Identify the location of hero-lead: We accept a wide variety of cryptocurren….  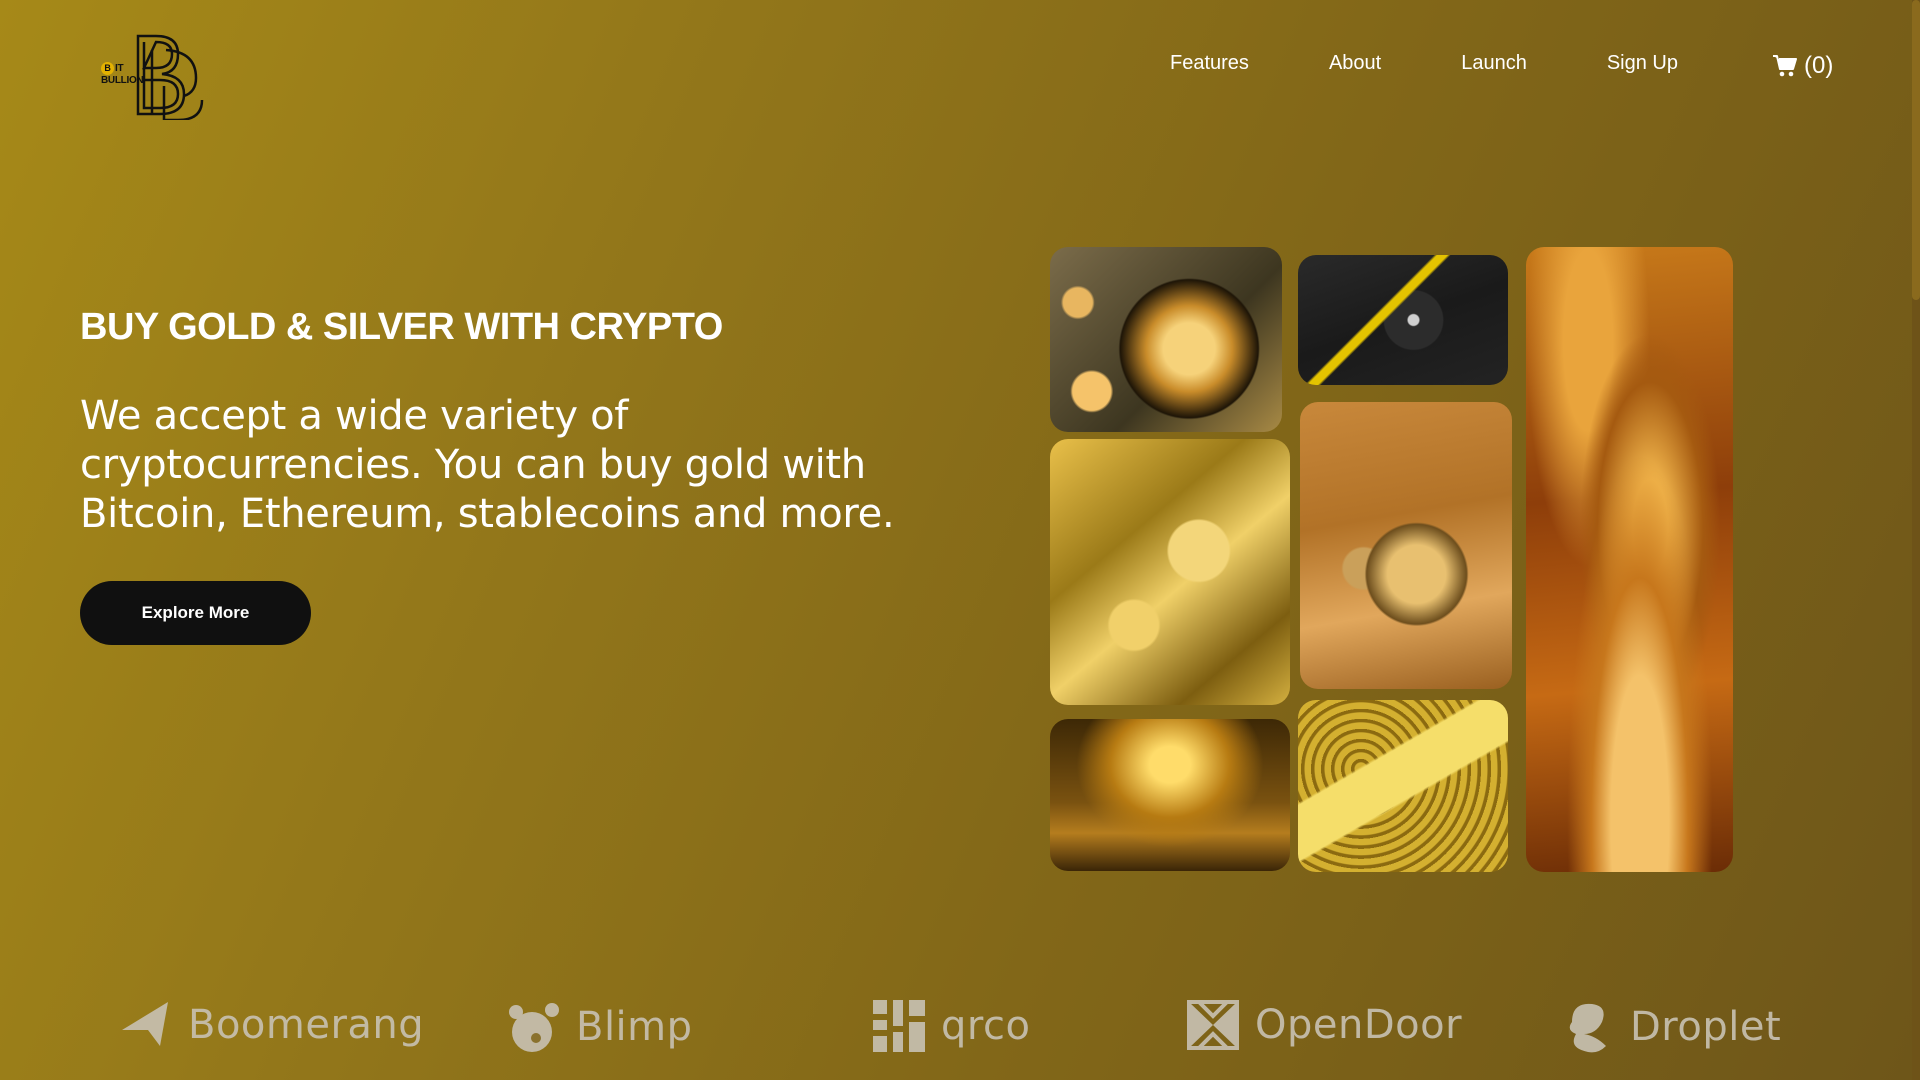
(487, 465).